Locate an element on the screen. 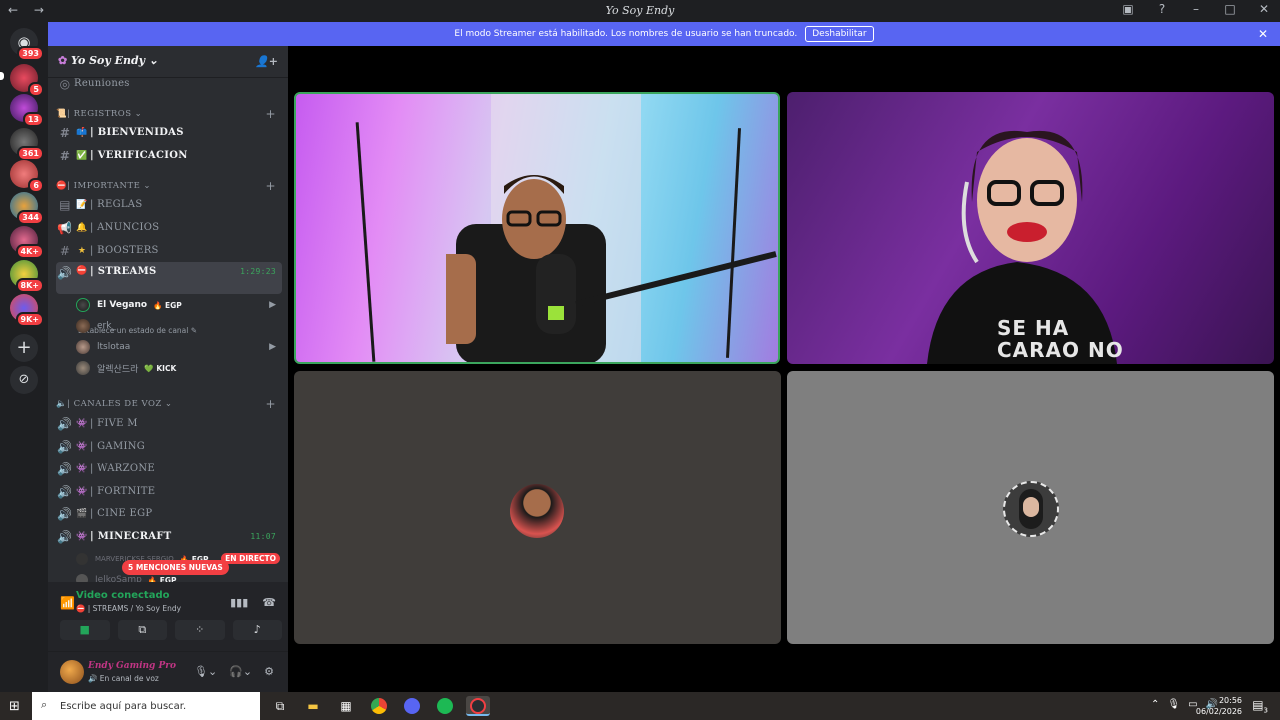  server-badge: 361 is located at coordinates (30, 153).